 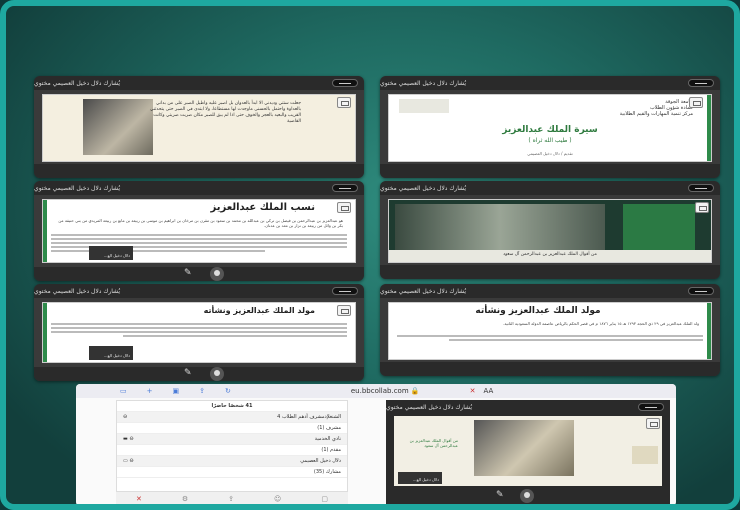 What do you see at coordinates (150, 391) in the screenshot?
I see `new-tab-icon: +` at bounding box center [150, 391].